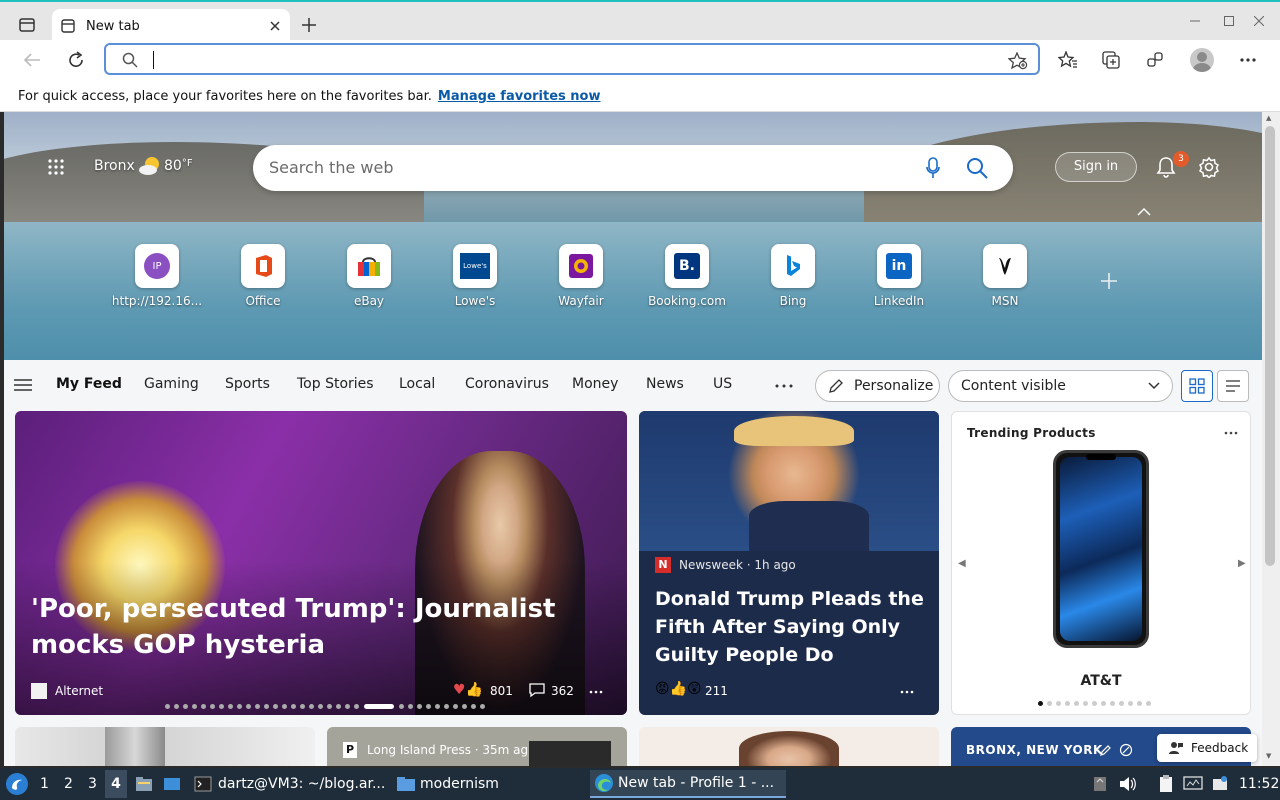 The image size is (1280, 800). Describe the element at coordinates (1220, 748) in the screenshot. I see `feedback-label: Feedback` at that location.